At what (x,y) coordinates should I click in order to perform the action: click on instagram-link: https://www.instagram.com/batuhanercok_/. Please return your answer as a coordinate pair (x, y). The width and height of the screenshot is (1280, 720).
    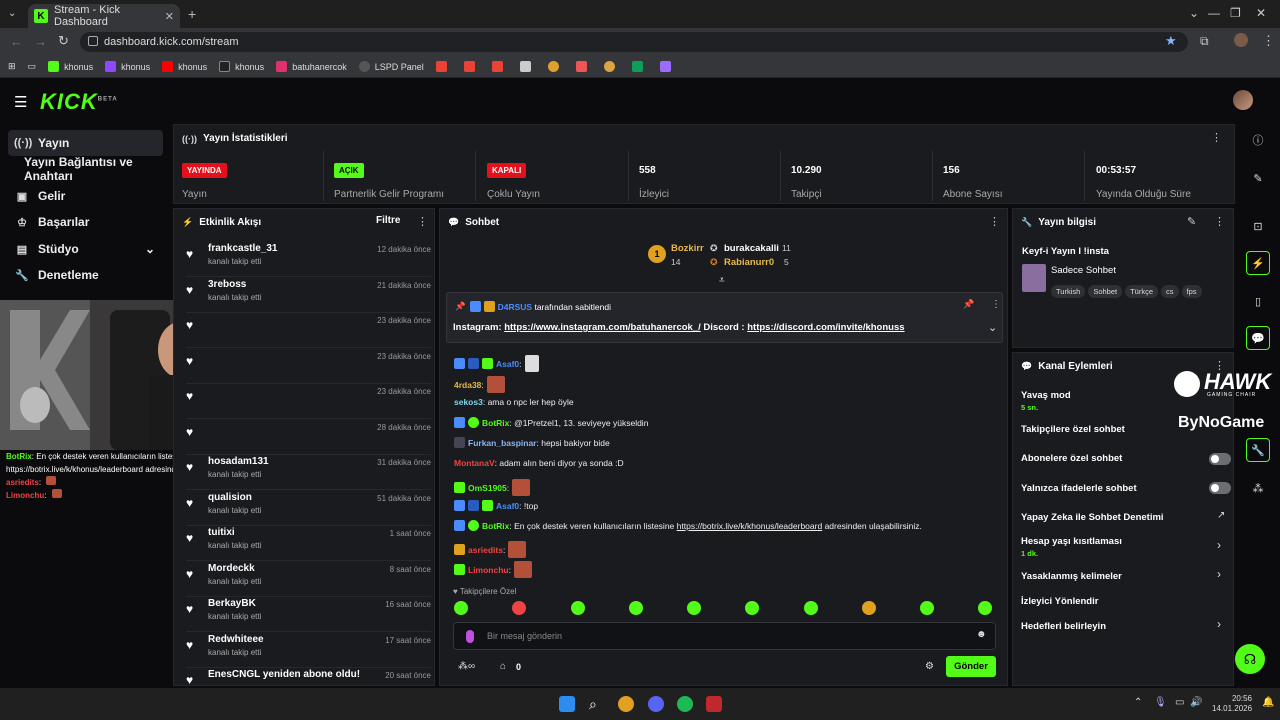
    Looking at the image, I should click on (602, 327).